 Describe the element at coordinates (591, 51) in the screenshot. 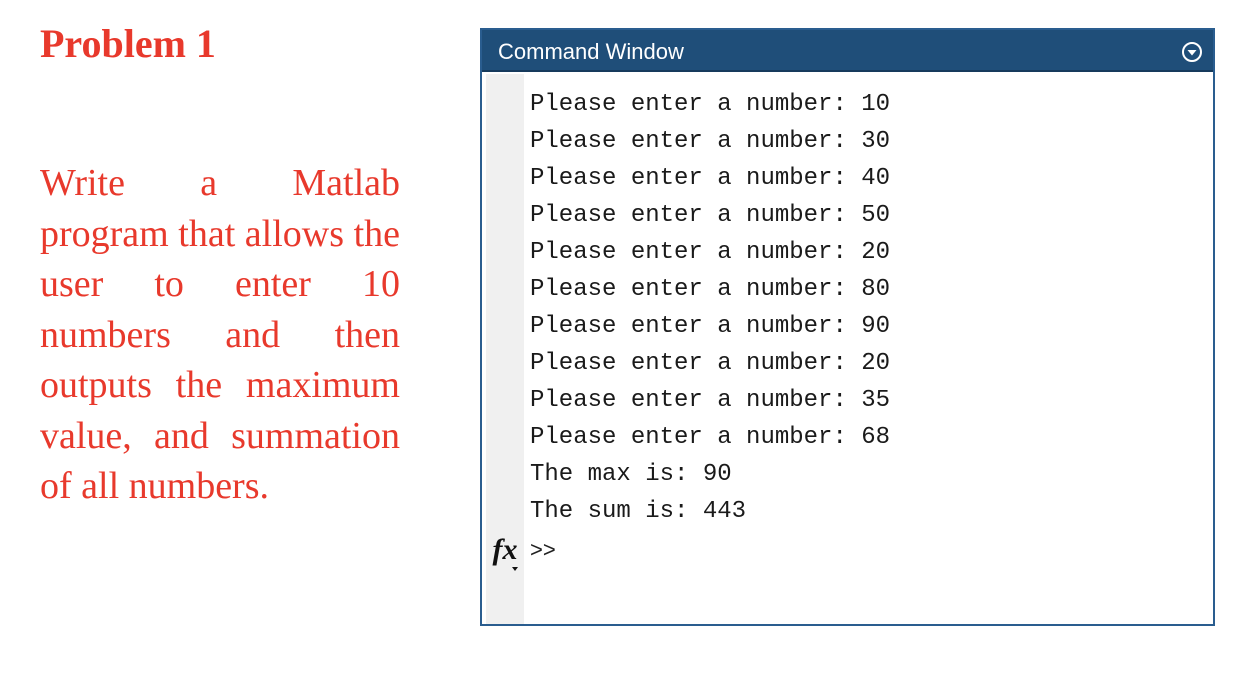

I see `command-window-title: Command Window` at that location.